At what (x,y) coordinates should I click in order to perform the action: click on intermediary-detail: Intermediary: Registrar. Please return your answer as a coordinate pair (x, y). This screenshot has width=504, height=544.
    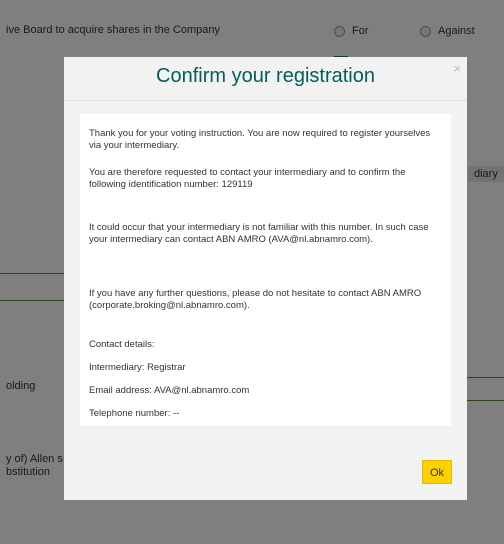
    Looking at the image, I should click on (137, 367).